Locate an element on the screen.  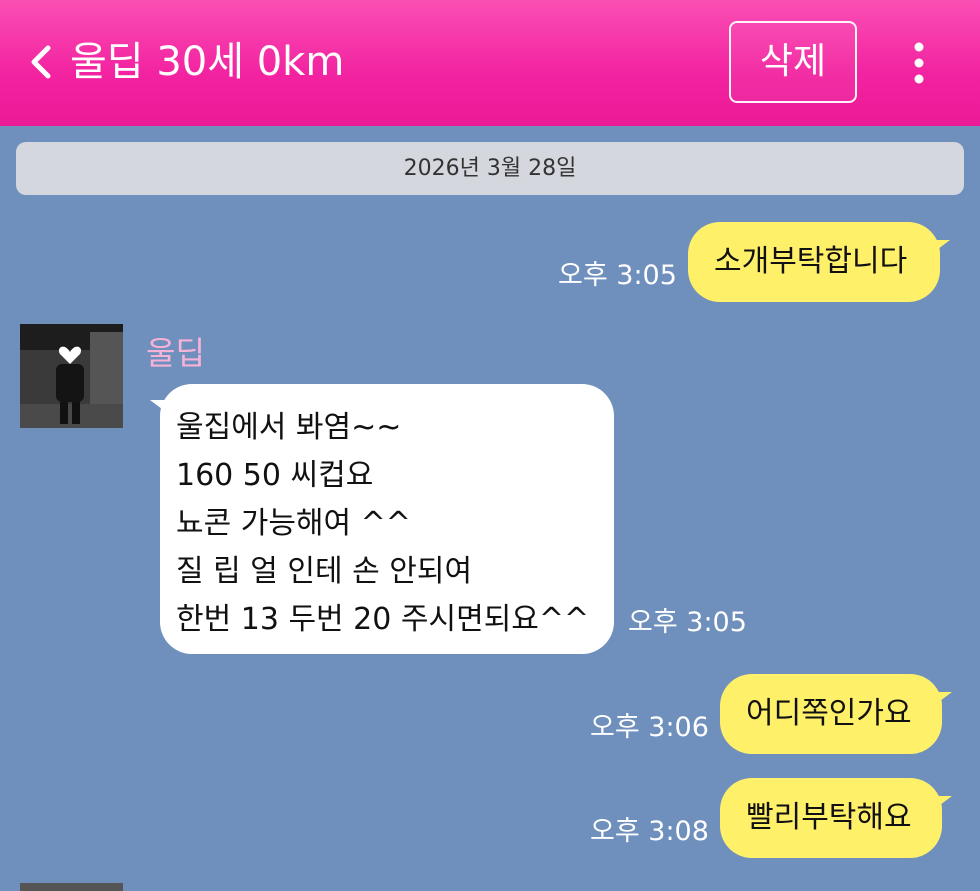
outgoing-message: 어디쪽인가요 is located at coordinates (836, 714).